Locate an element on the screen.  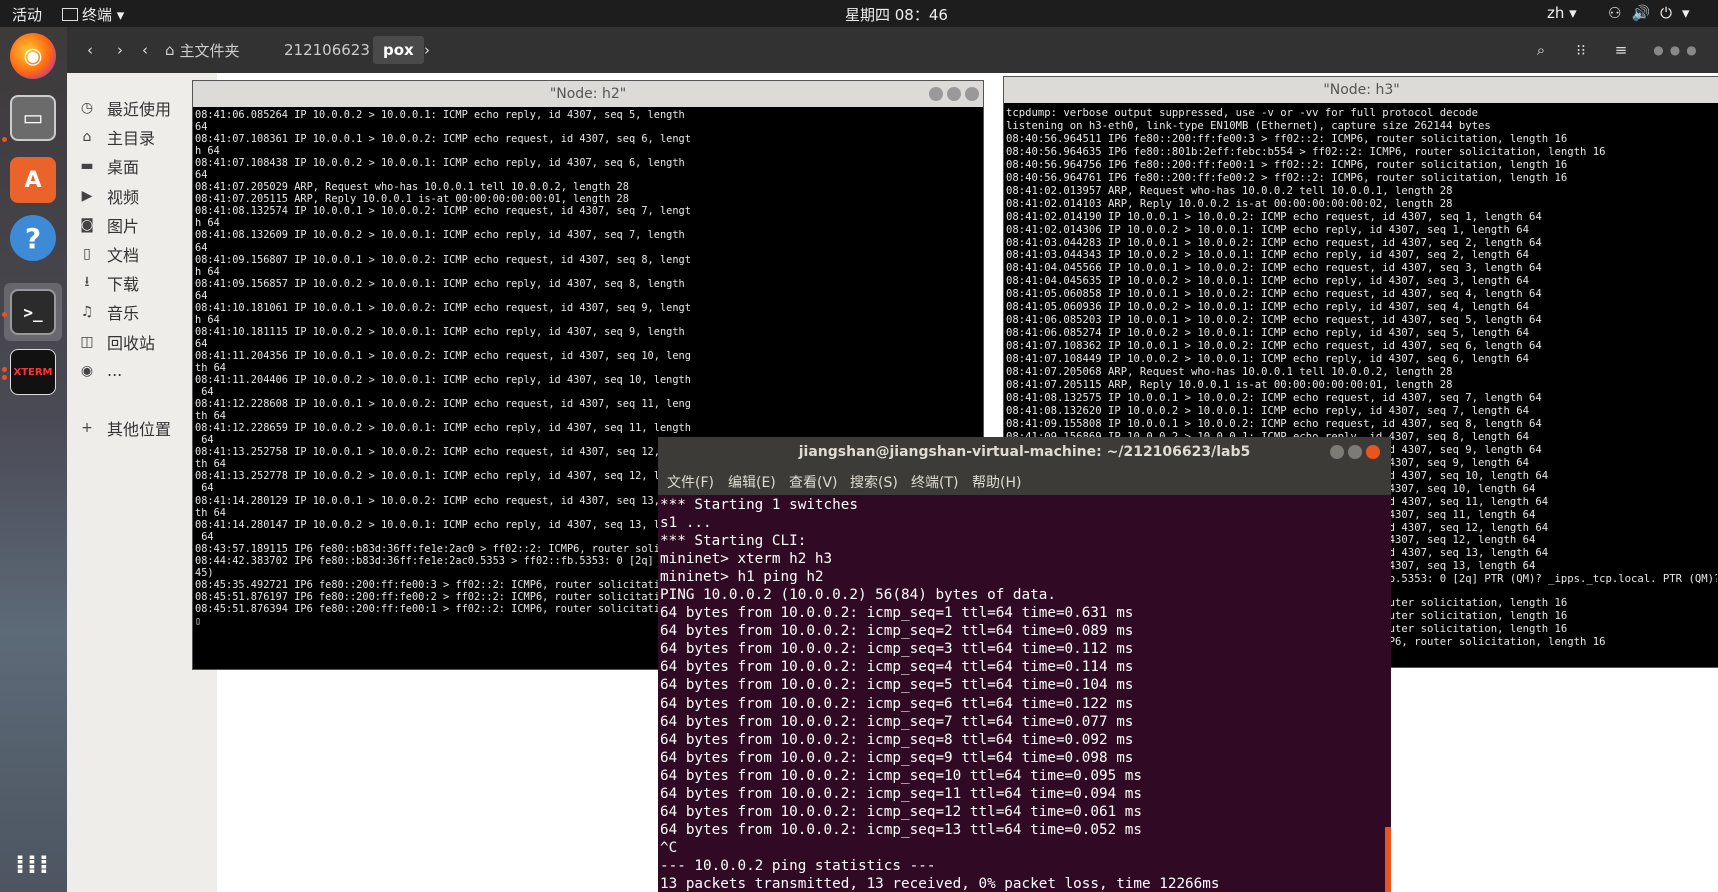
firefox-icon: ◉ is located at coordinates (33, 56).